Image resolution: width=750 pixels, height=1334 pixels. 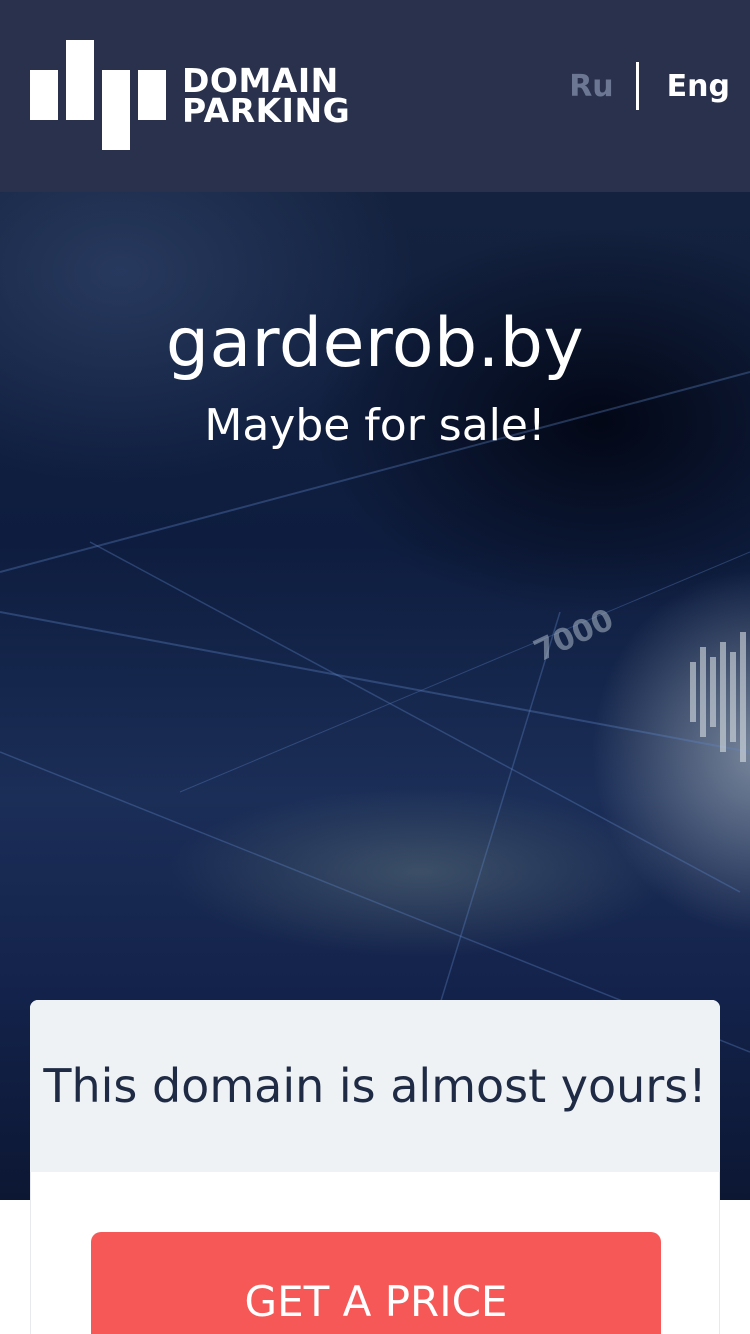 I want to click on hero-background-number: 7000, so click(x=574, y=635).